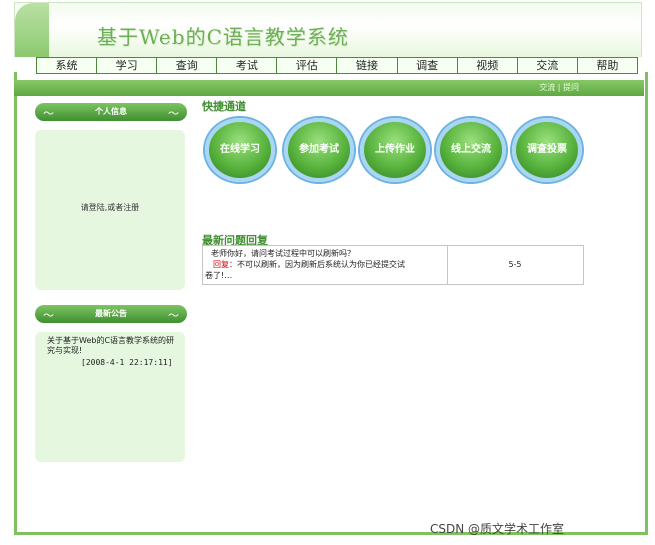  Describe the element at coordinates (548, 65) in the screenshot. I see `nav-item-exchange: 交流` at that location.